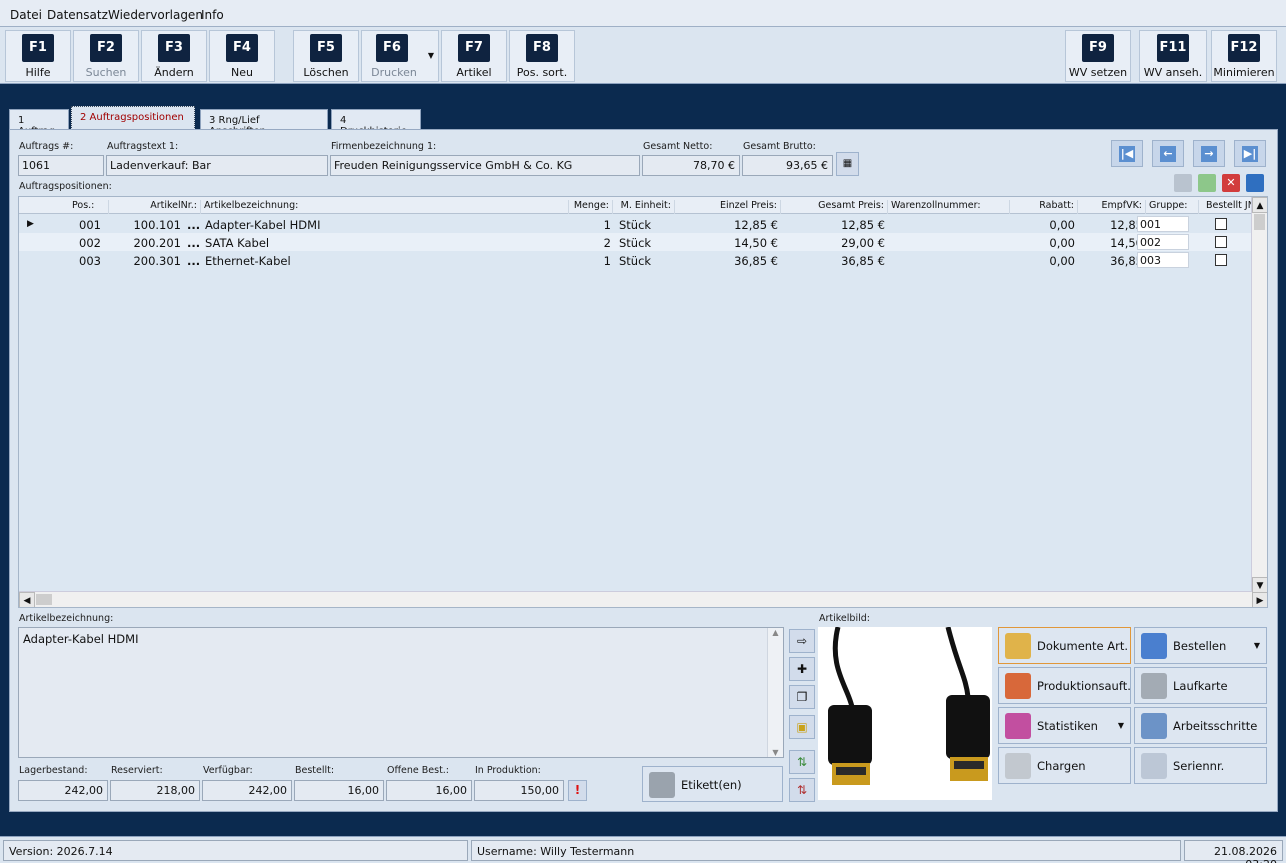 The height and width of the screenshot is (863, 1286). What do you see at coordinates (106, 56) in the screenshot?
I see `search-button: F2 Suchen` at bounding box center [106, 56].